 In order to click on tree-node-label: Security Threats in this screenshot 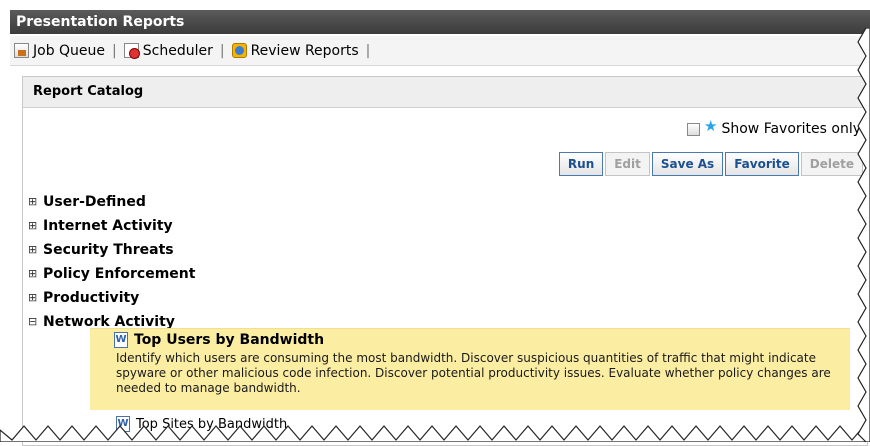, I will do `click(108, 250)`.